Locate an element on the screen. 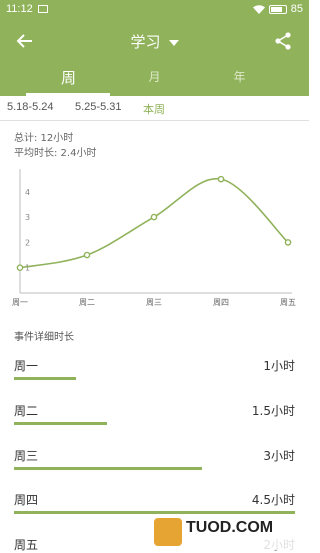 This screenshot has height=553, width=320. detail-value: 3小时 is located at coordinates (279, 456).